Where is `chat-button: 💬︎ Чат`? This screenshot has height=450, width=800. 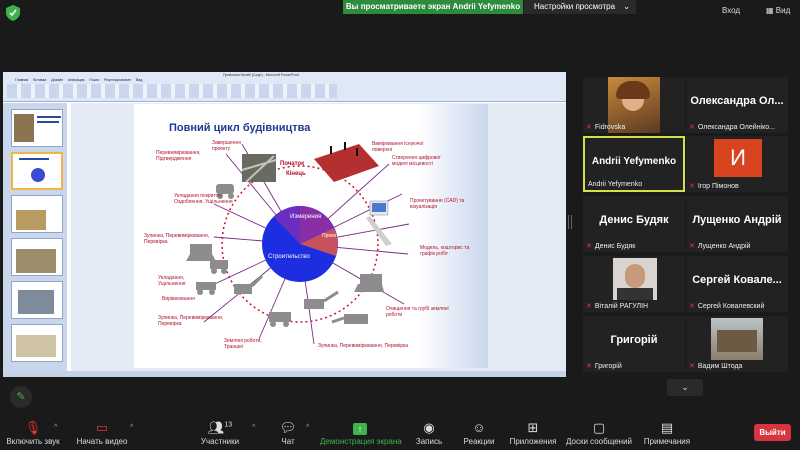 chat-button: 💬︎ Чат is located at coordinates (288, 433).